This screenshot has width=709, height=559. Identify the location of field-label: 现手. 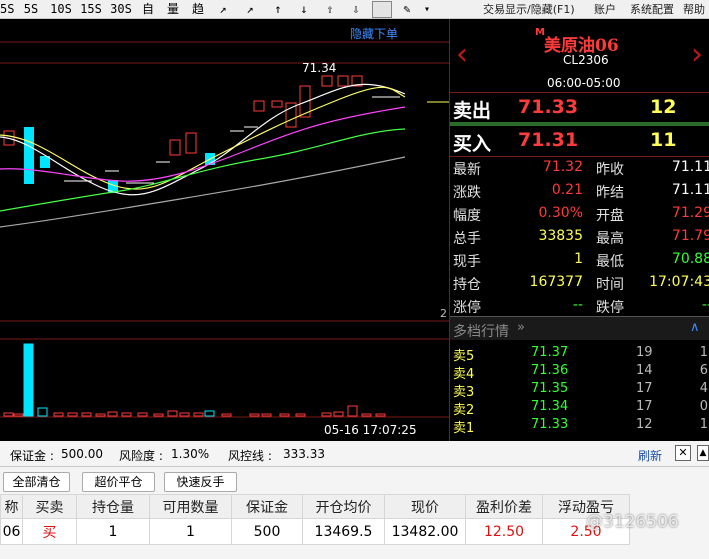
(467, 262).